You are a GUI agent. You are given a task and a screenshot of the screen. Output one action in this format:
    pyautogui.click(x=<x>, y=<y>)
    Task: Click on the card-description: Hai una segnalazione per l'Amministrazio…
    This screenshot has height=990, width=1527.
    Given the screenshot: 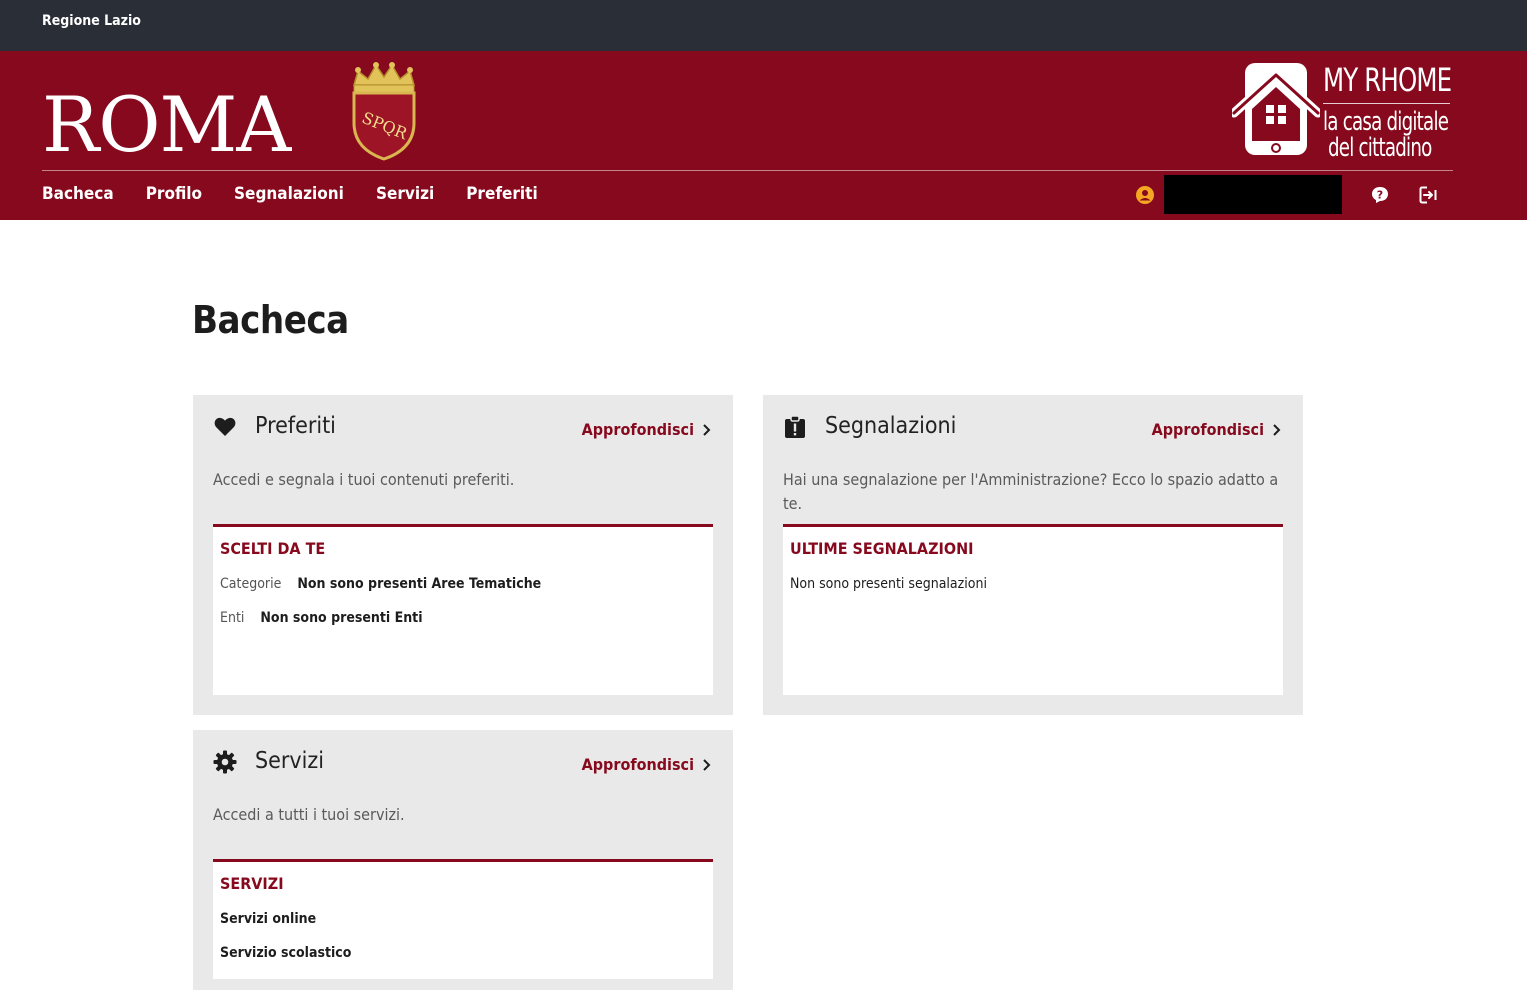 What is the action you would take?
    pyautogui.click(x=1031, y=491)
    